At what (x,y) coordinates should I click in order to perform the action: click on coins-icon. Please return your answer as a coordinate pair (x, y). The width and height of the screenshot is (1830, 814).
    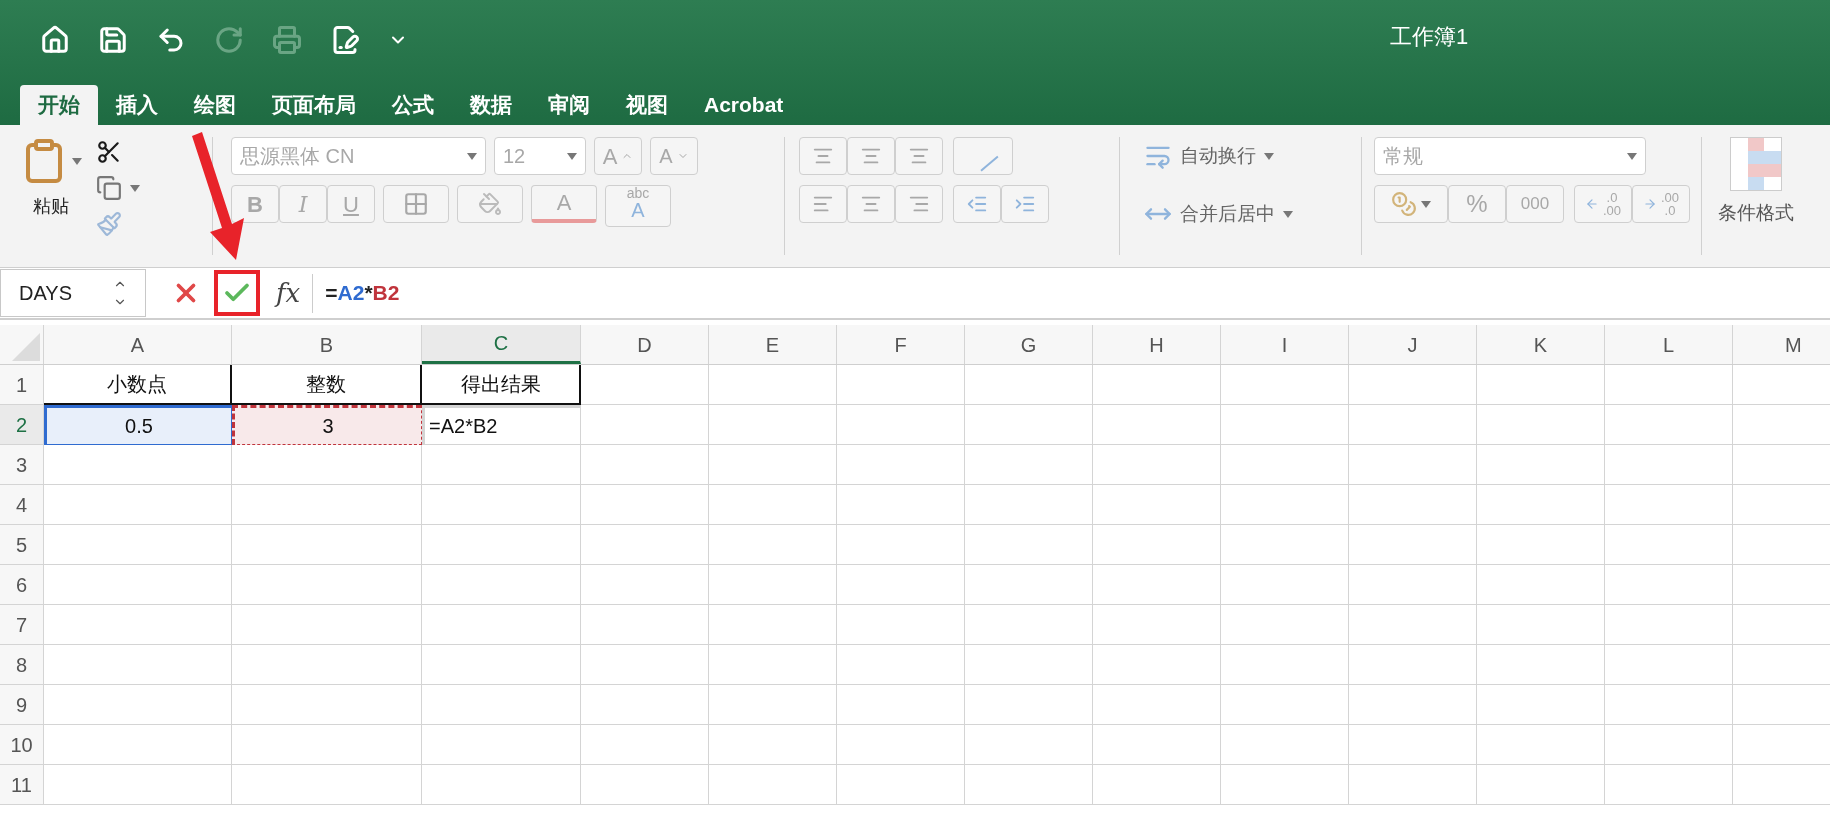
    Looking at the image, I should click on (1404, 204).